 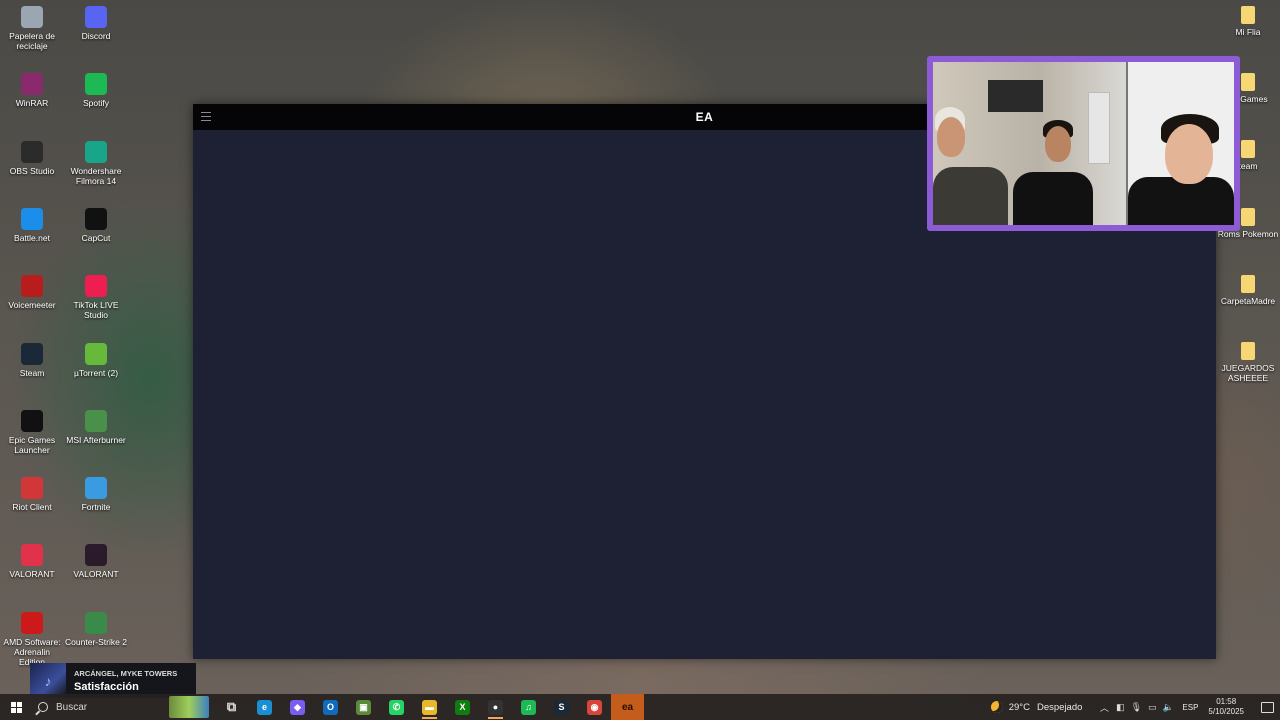 What do you see at coordinates (126, 673) in the screenshot?
I see `music-artist: ARCÁNGEL, MYKE TOWERS` at bounding box center [126, 673].